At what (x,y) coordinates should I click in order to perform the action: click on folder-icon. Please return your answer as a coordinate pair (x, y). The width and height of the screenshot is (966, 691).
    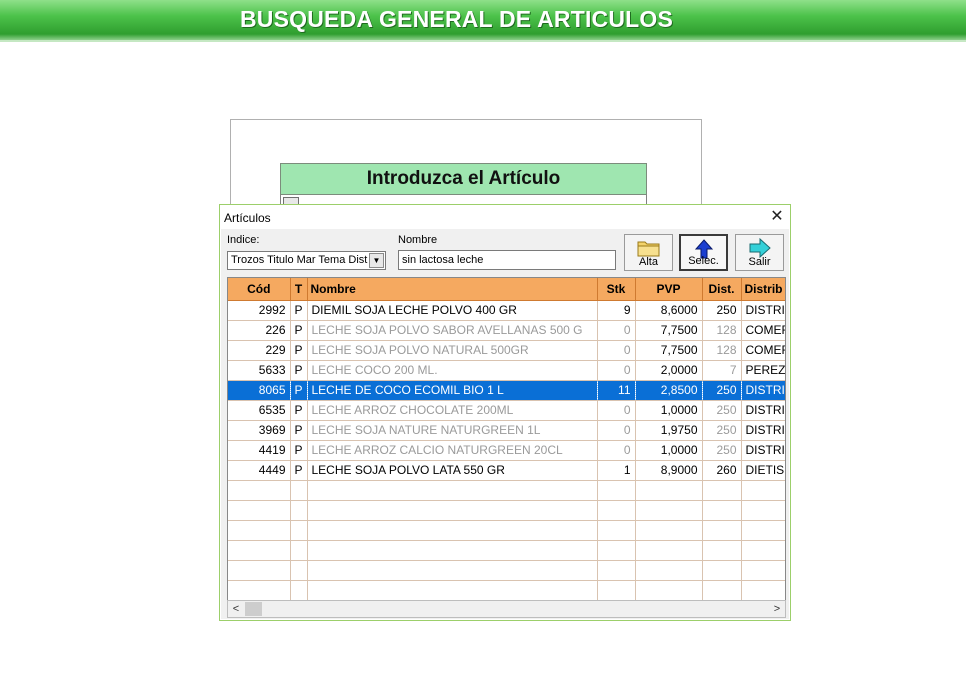
    Looking at the image, I should click on (648, 249).